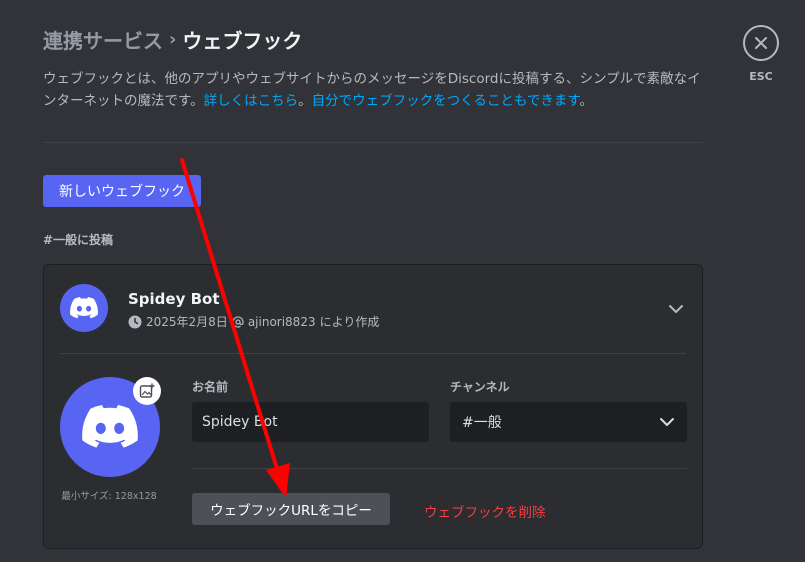  Describe the element at coordinates (480, 387) in the screenshot. I see `channel-label: チャンネル` at that location.